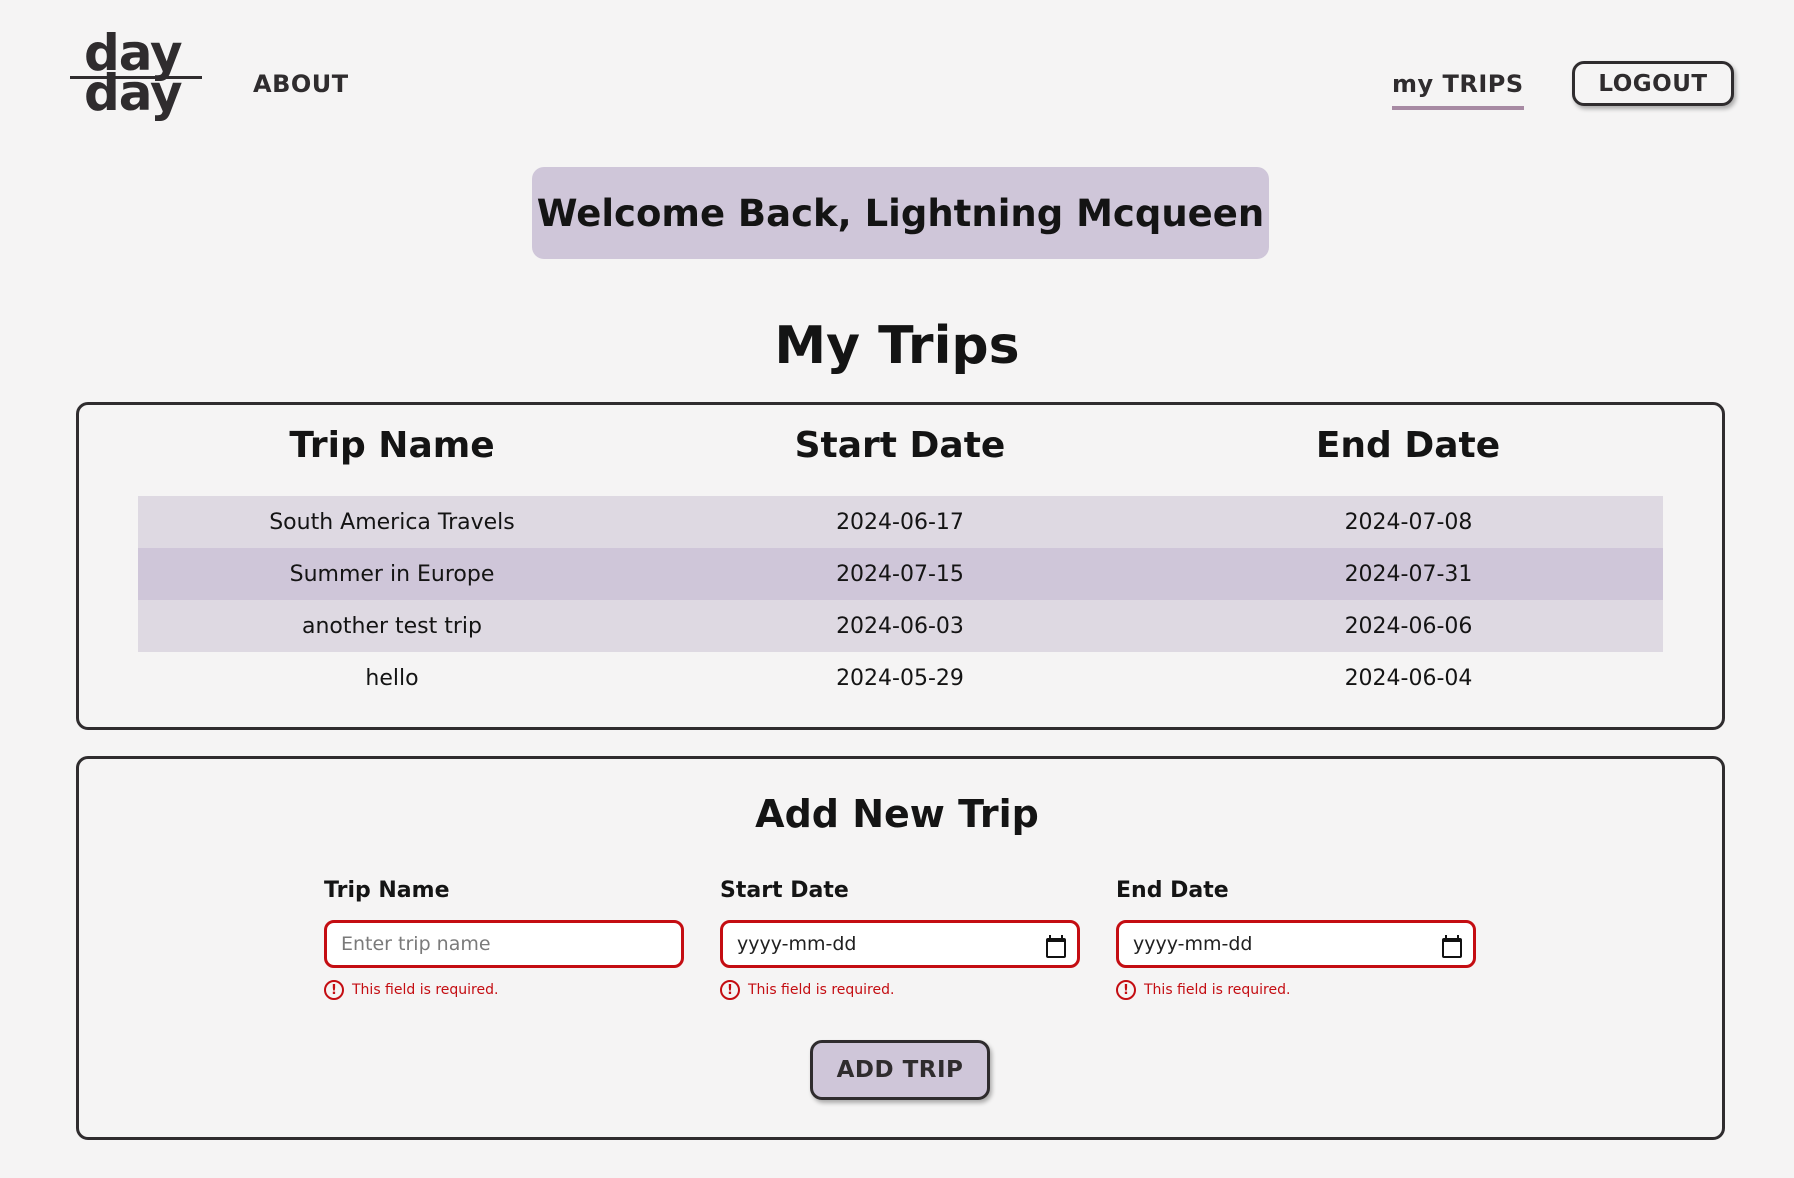 The image size is (1794, 1178). I want to click on logout-button: LOGOUT, so click(1653, 83).